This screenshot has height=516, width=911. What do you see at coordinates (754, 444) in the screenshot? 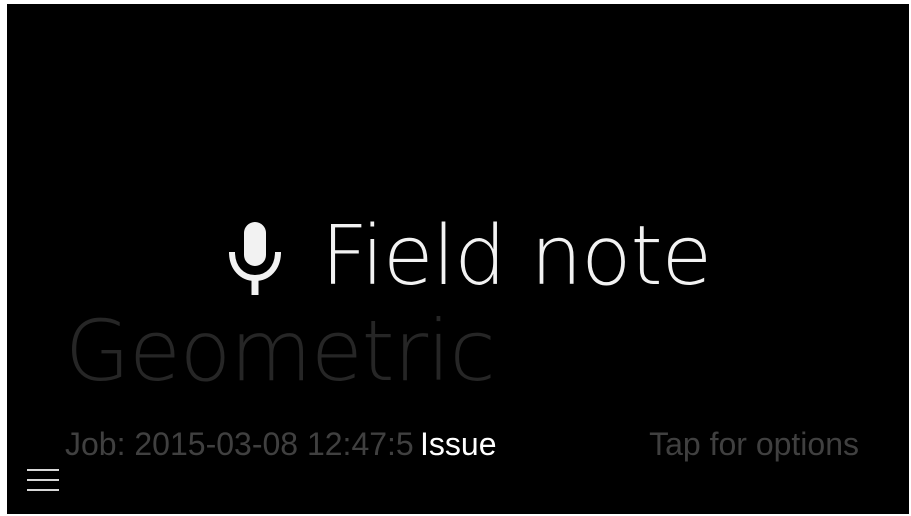
I see `tap-for-options-hint: Tap for options` at bounding box center [754, 444].